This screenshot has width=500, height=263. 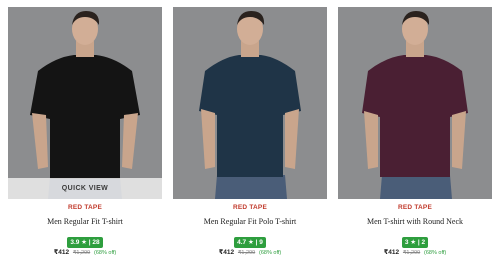 What do you see at coordinates (85, 242) in the screenshot?
I see `rating-badge: 3.9 ★ | 28` at bounding box center [85, 242].